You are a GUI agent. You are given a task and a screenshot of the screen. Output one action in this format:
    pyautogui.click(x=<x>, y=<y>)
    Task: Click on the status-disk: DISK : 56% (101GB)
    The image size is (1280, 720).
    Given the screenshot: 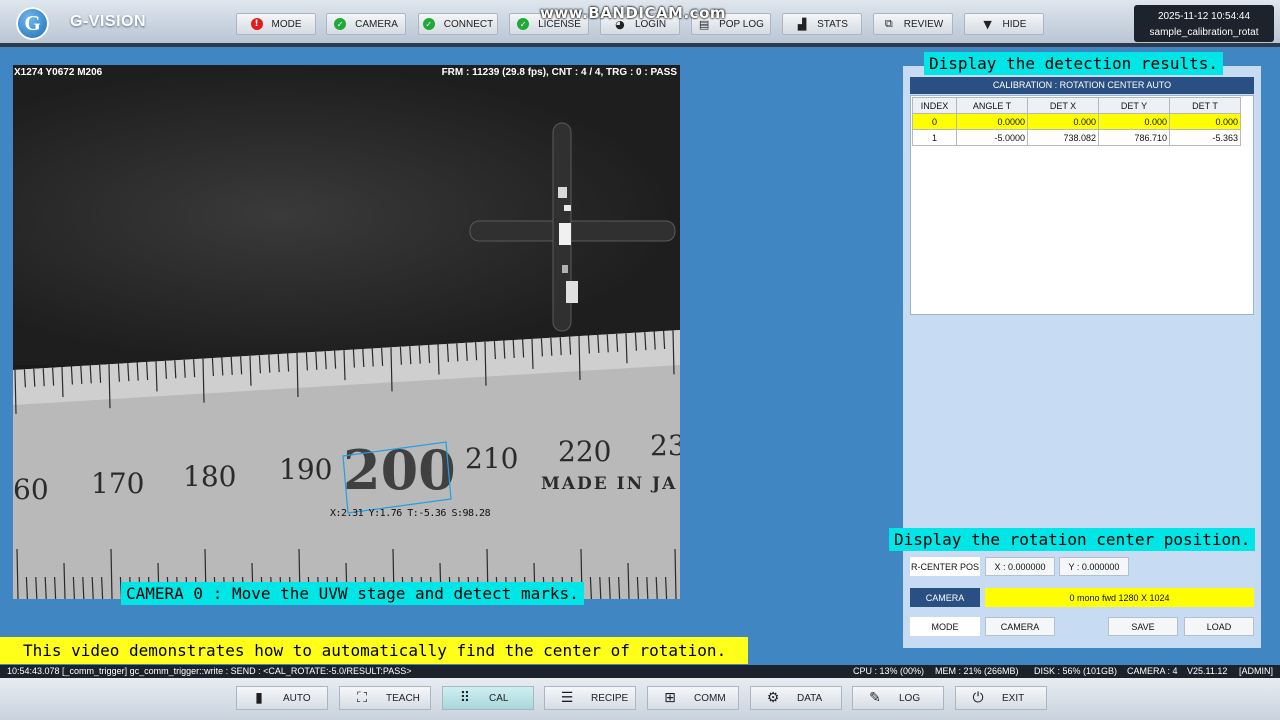 What is the action you would take?
    pyautogui.click(x=1076, y=671)
    